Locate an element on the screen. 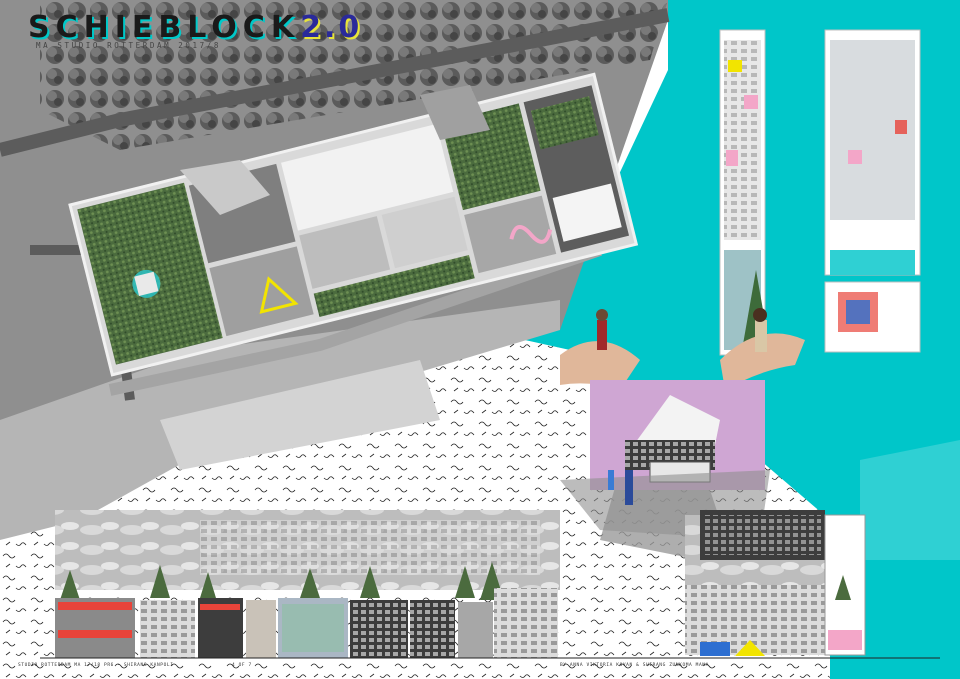 This screenshot has width=960, height=679. poster-title: SCHIEBLOCK2.0 is located at coordinates (195, 27).